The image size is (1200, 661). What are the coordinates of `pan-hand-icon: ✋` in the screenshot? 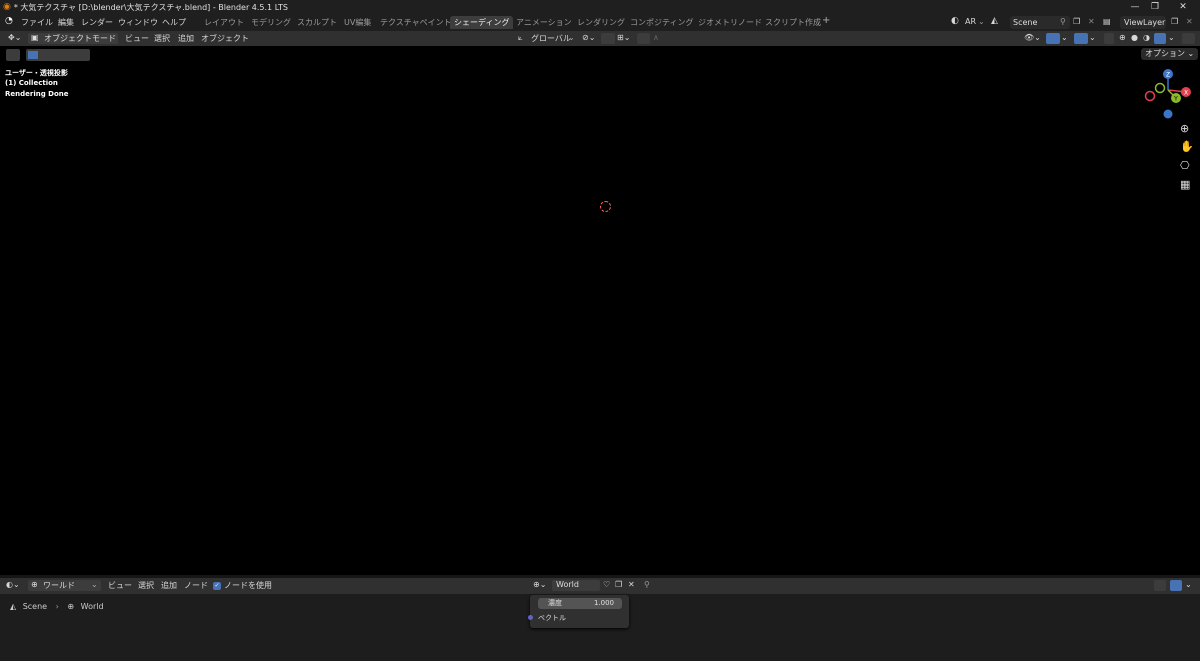 It's located at (1187, 146).